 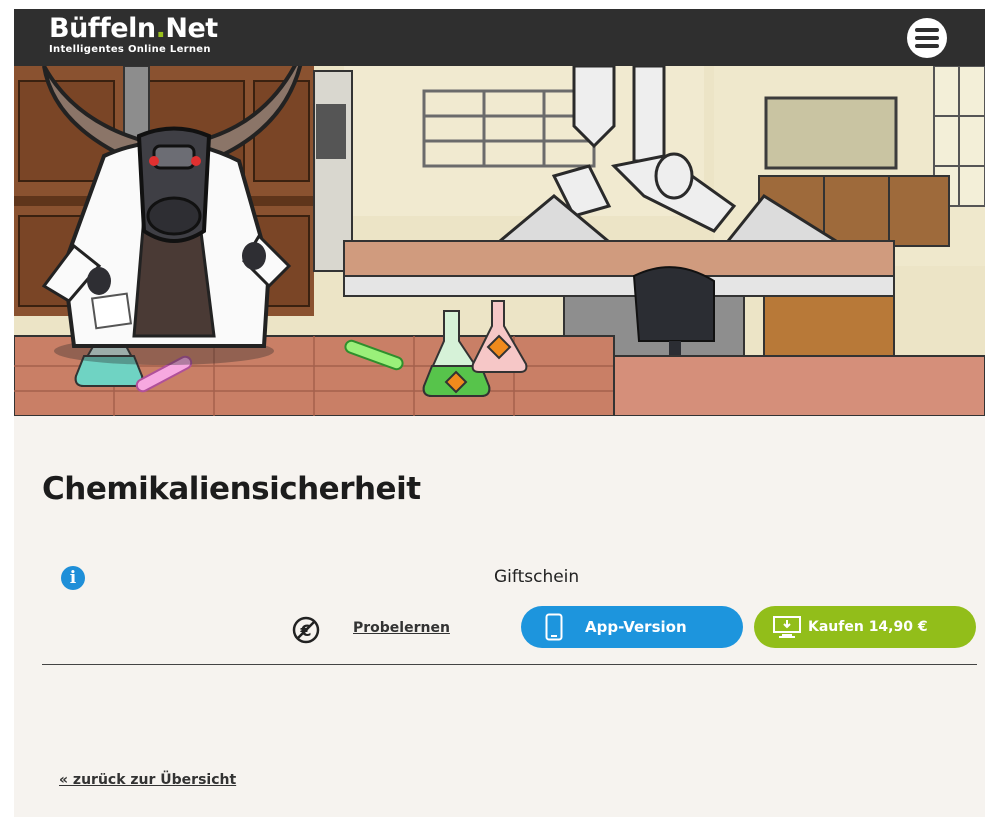 What do you see at coordinates (401, 628) in the screenshot?
I see `probelernen-link: Probelernen` at bounding box center [401, 628].